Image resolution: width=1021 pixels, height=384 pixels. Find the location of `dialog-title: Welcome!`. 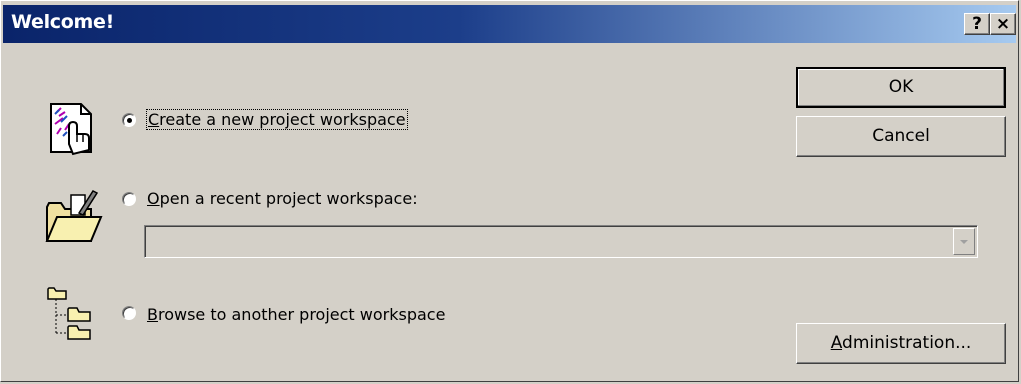

dialog-title: Welcome! is located at coordinates (62, 22).